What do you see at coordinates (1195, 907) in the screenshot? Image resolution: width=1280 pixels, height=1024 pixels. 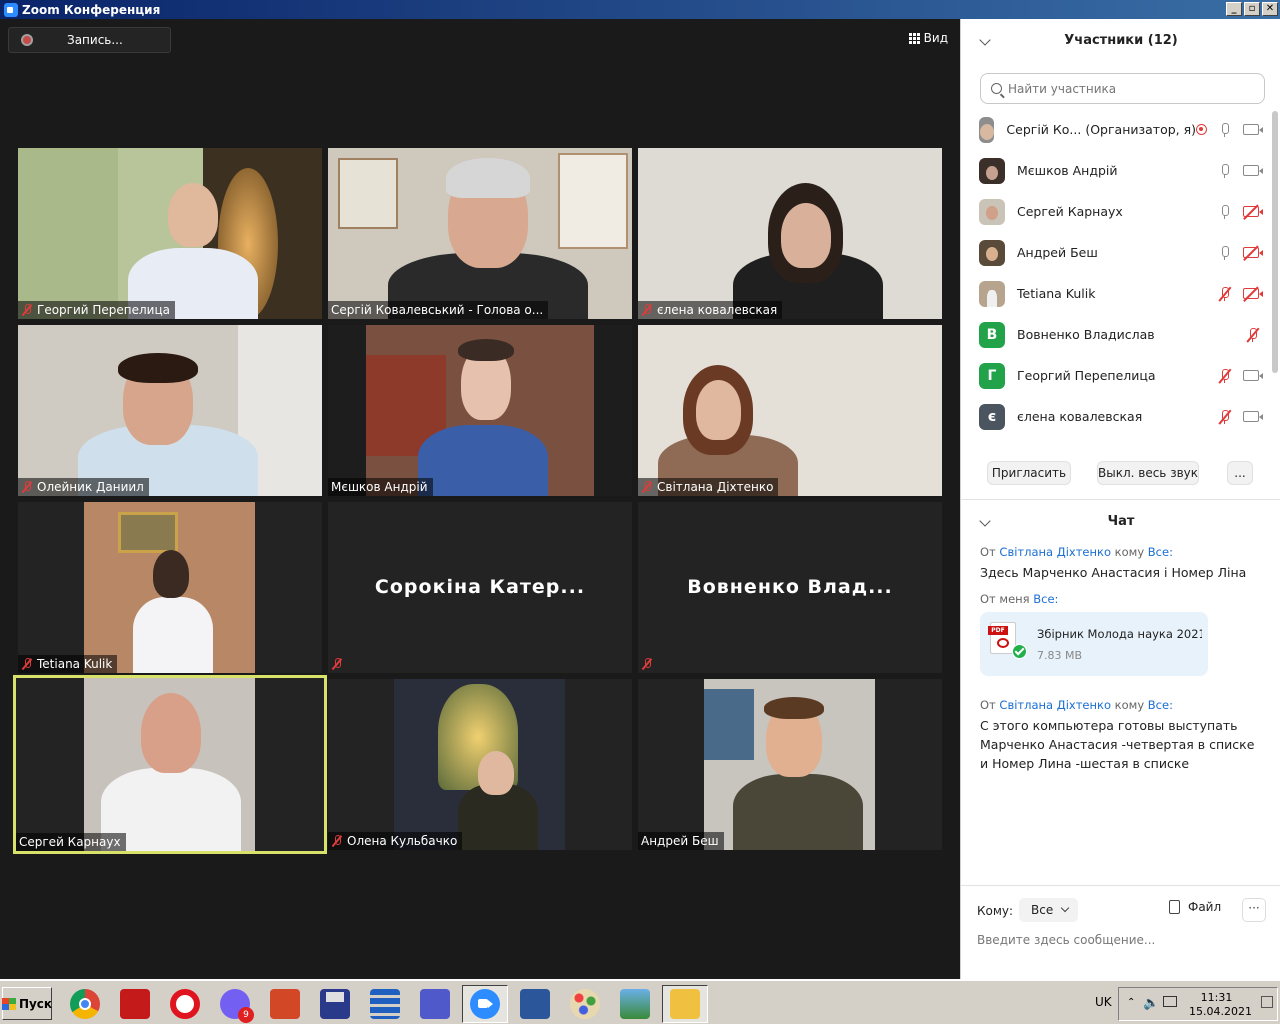 I see `file-button: Файл` at bounding box center [1195, 907].